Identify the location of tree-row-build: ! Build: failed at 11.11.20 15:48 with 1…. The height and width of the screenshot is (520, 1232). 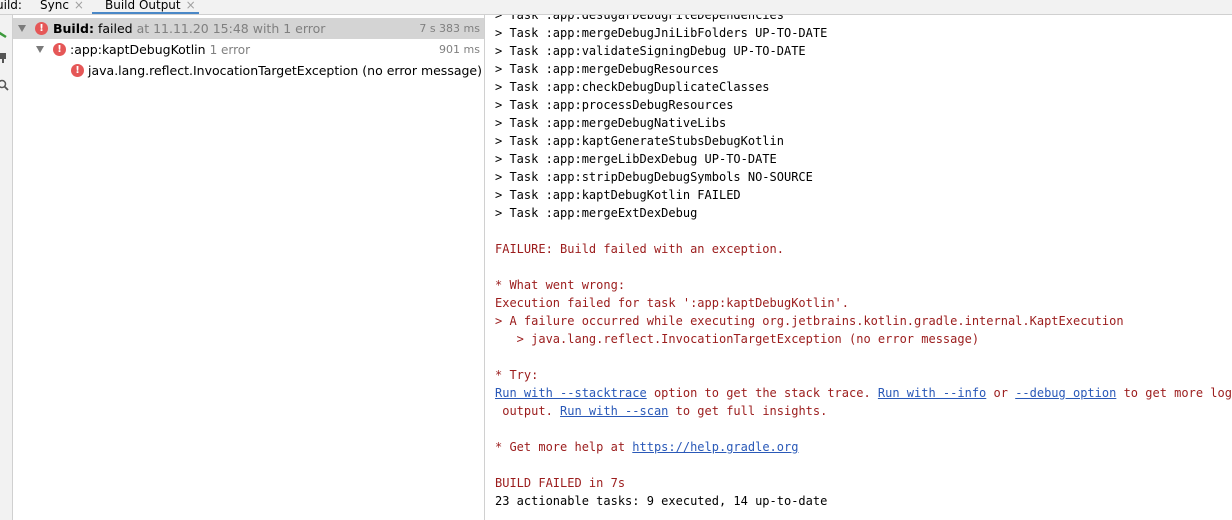
(248, 28).